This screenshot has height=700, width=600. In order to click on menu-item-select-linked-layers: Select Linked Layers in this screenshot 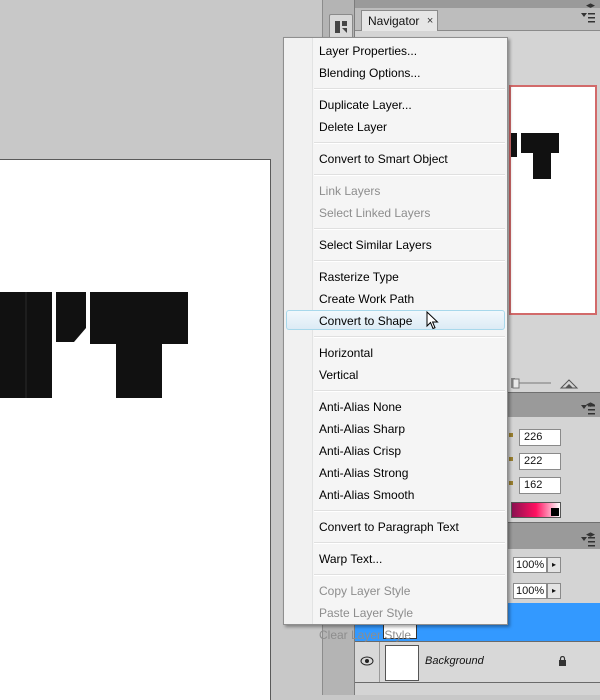, I will do `click(375, 213)`.